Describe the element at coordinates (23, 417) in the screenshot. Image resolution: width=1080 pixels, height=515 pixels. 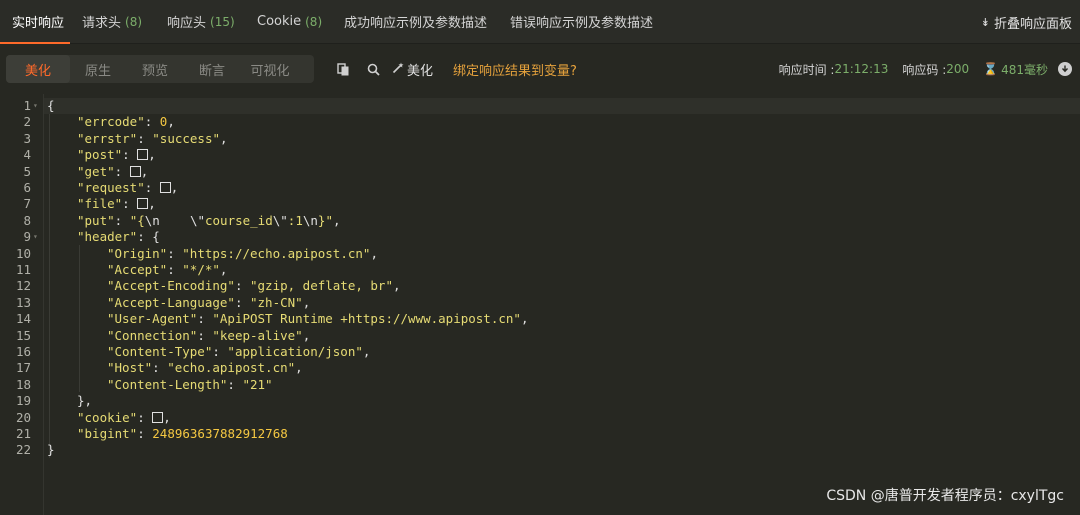
I see `line-number: 20` at that location.